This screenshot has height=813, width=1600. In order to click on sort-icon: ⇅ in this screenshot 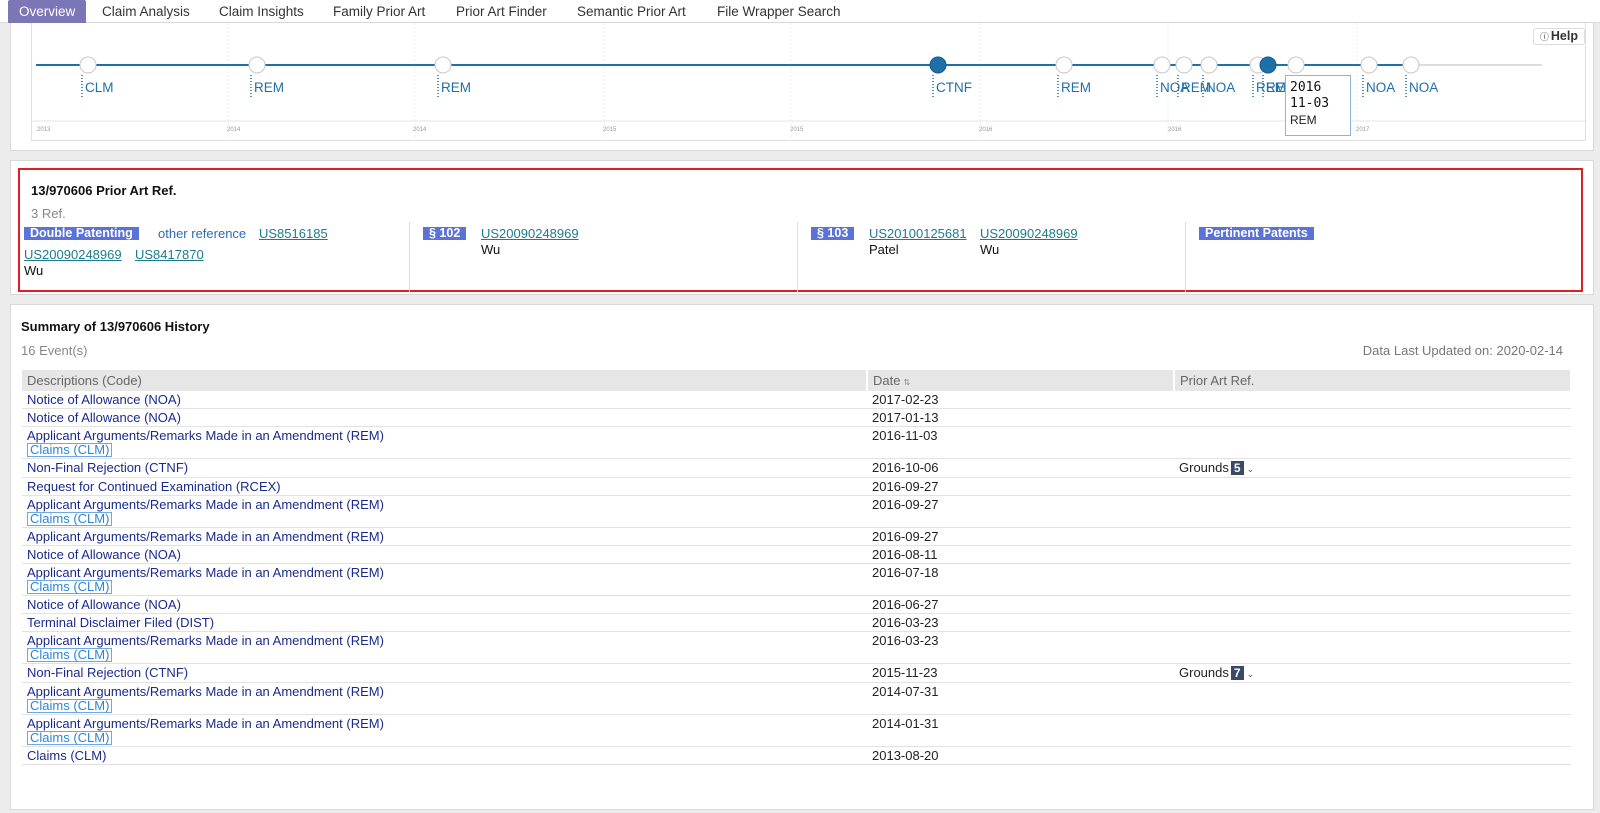, I will do `click(906, 382)`.